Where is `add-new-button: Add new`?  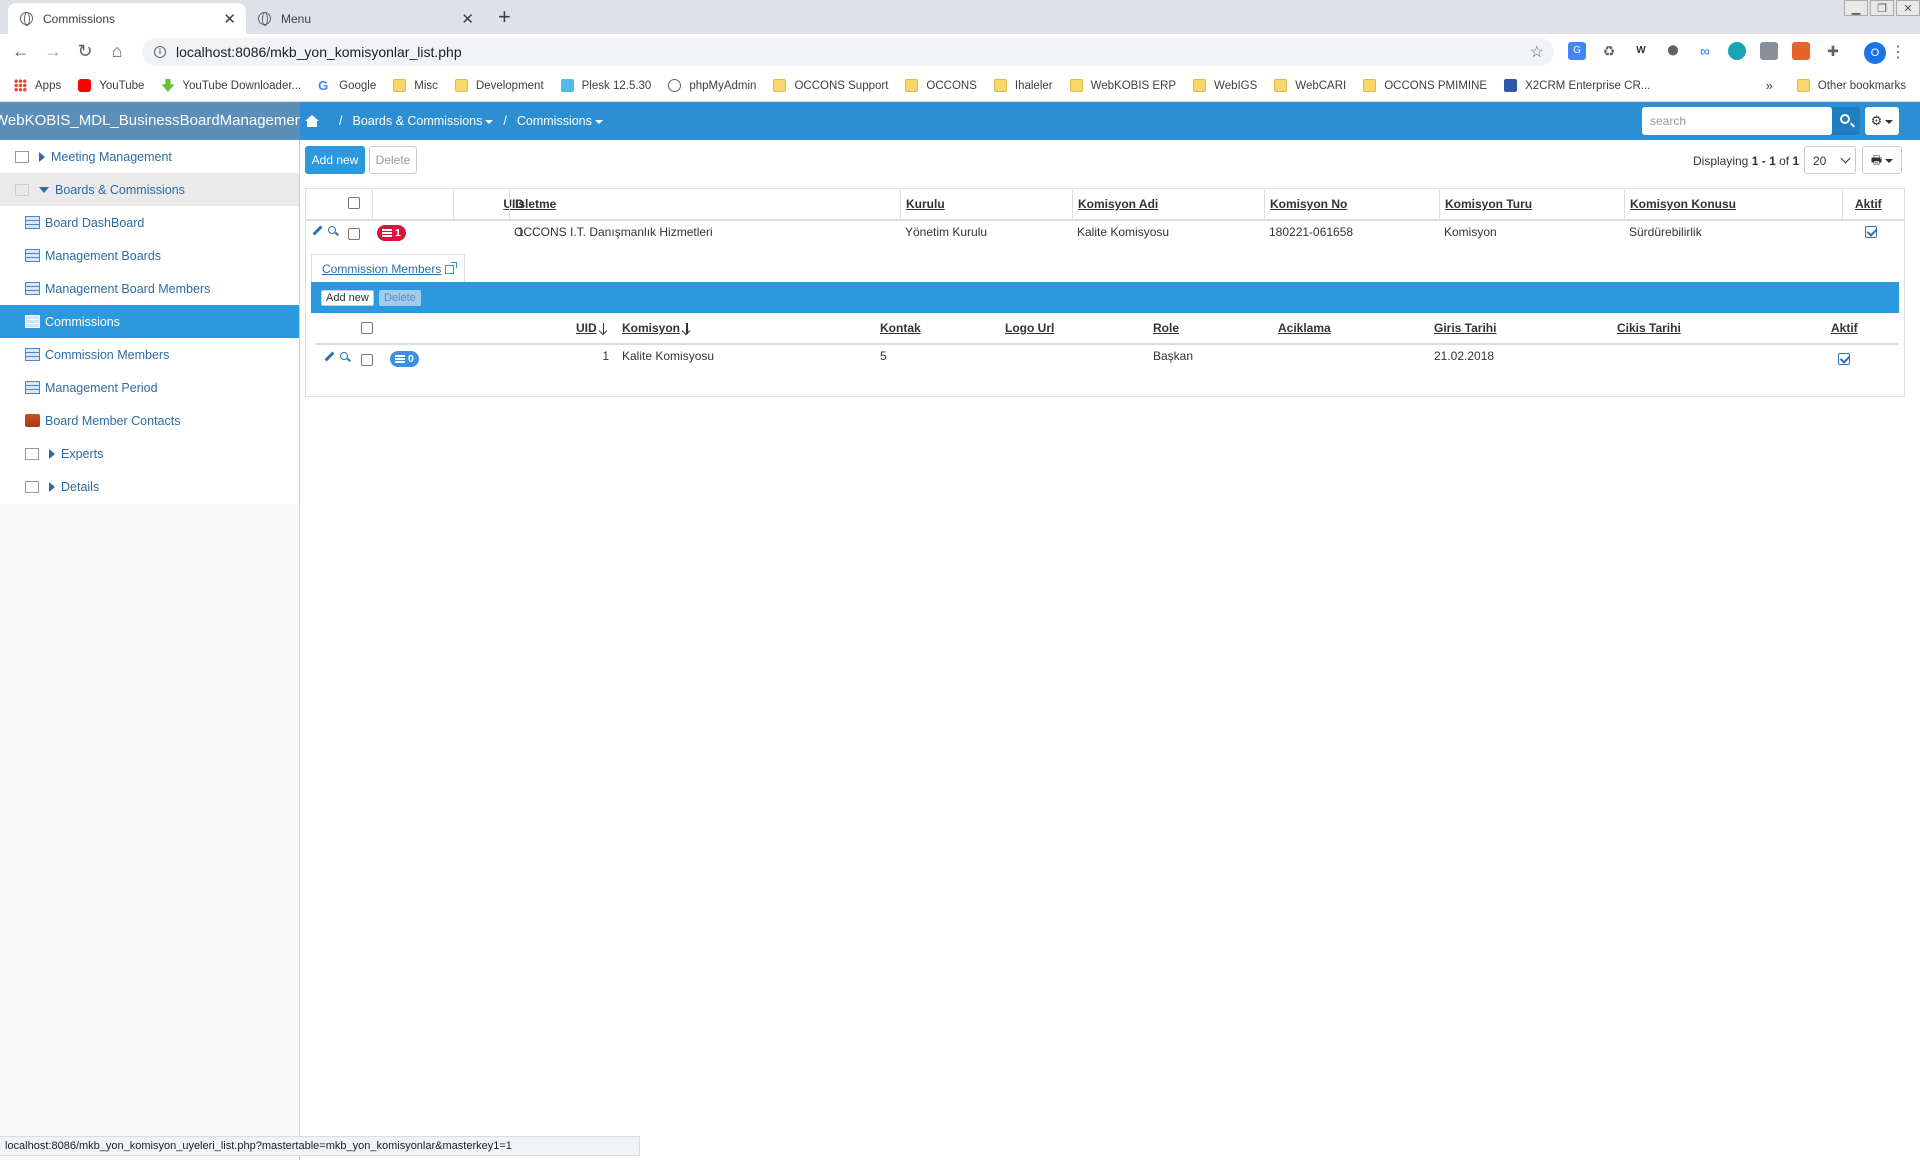 add-new-button: Add new is located at coordinates (335, 160).